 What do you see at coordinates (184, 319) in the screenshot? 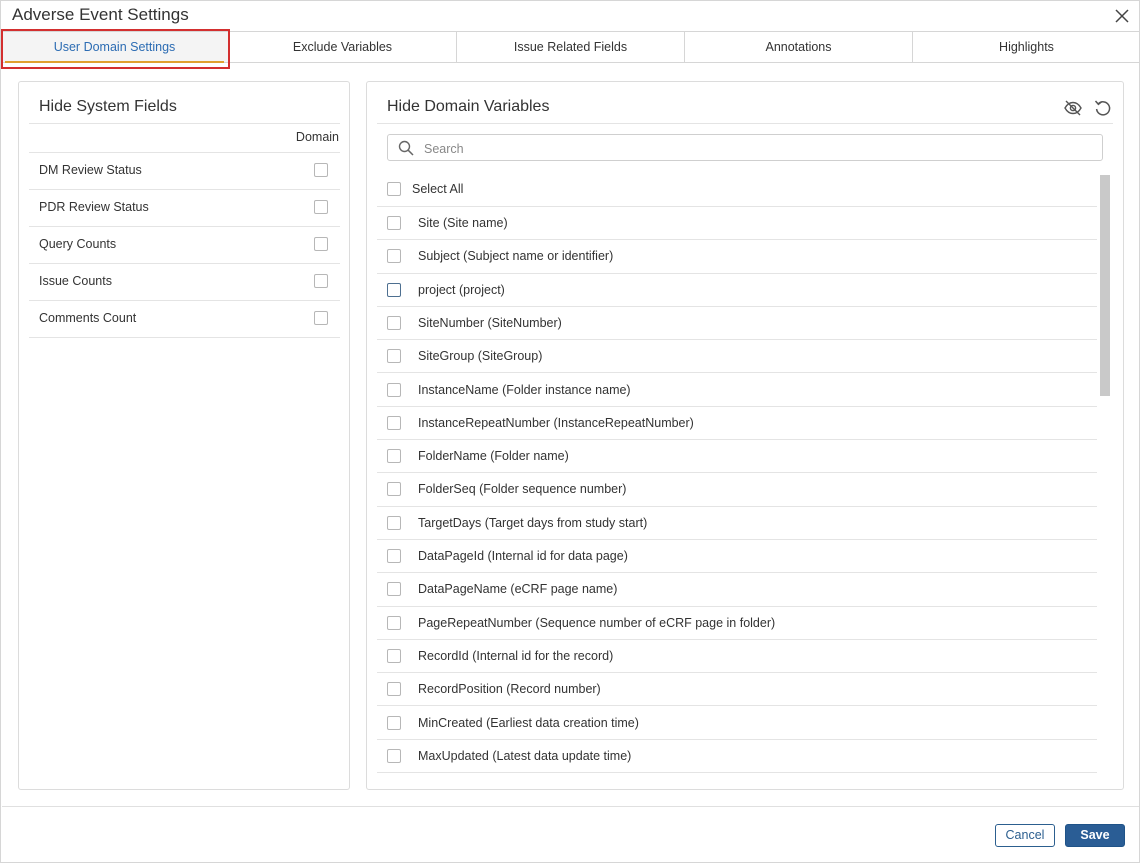
I see `system-field-row: Comments Count` at bounding box center [184, 319].